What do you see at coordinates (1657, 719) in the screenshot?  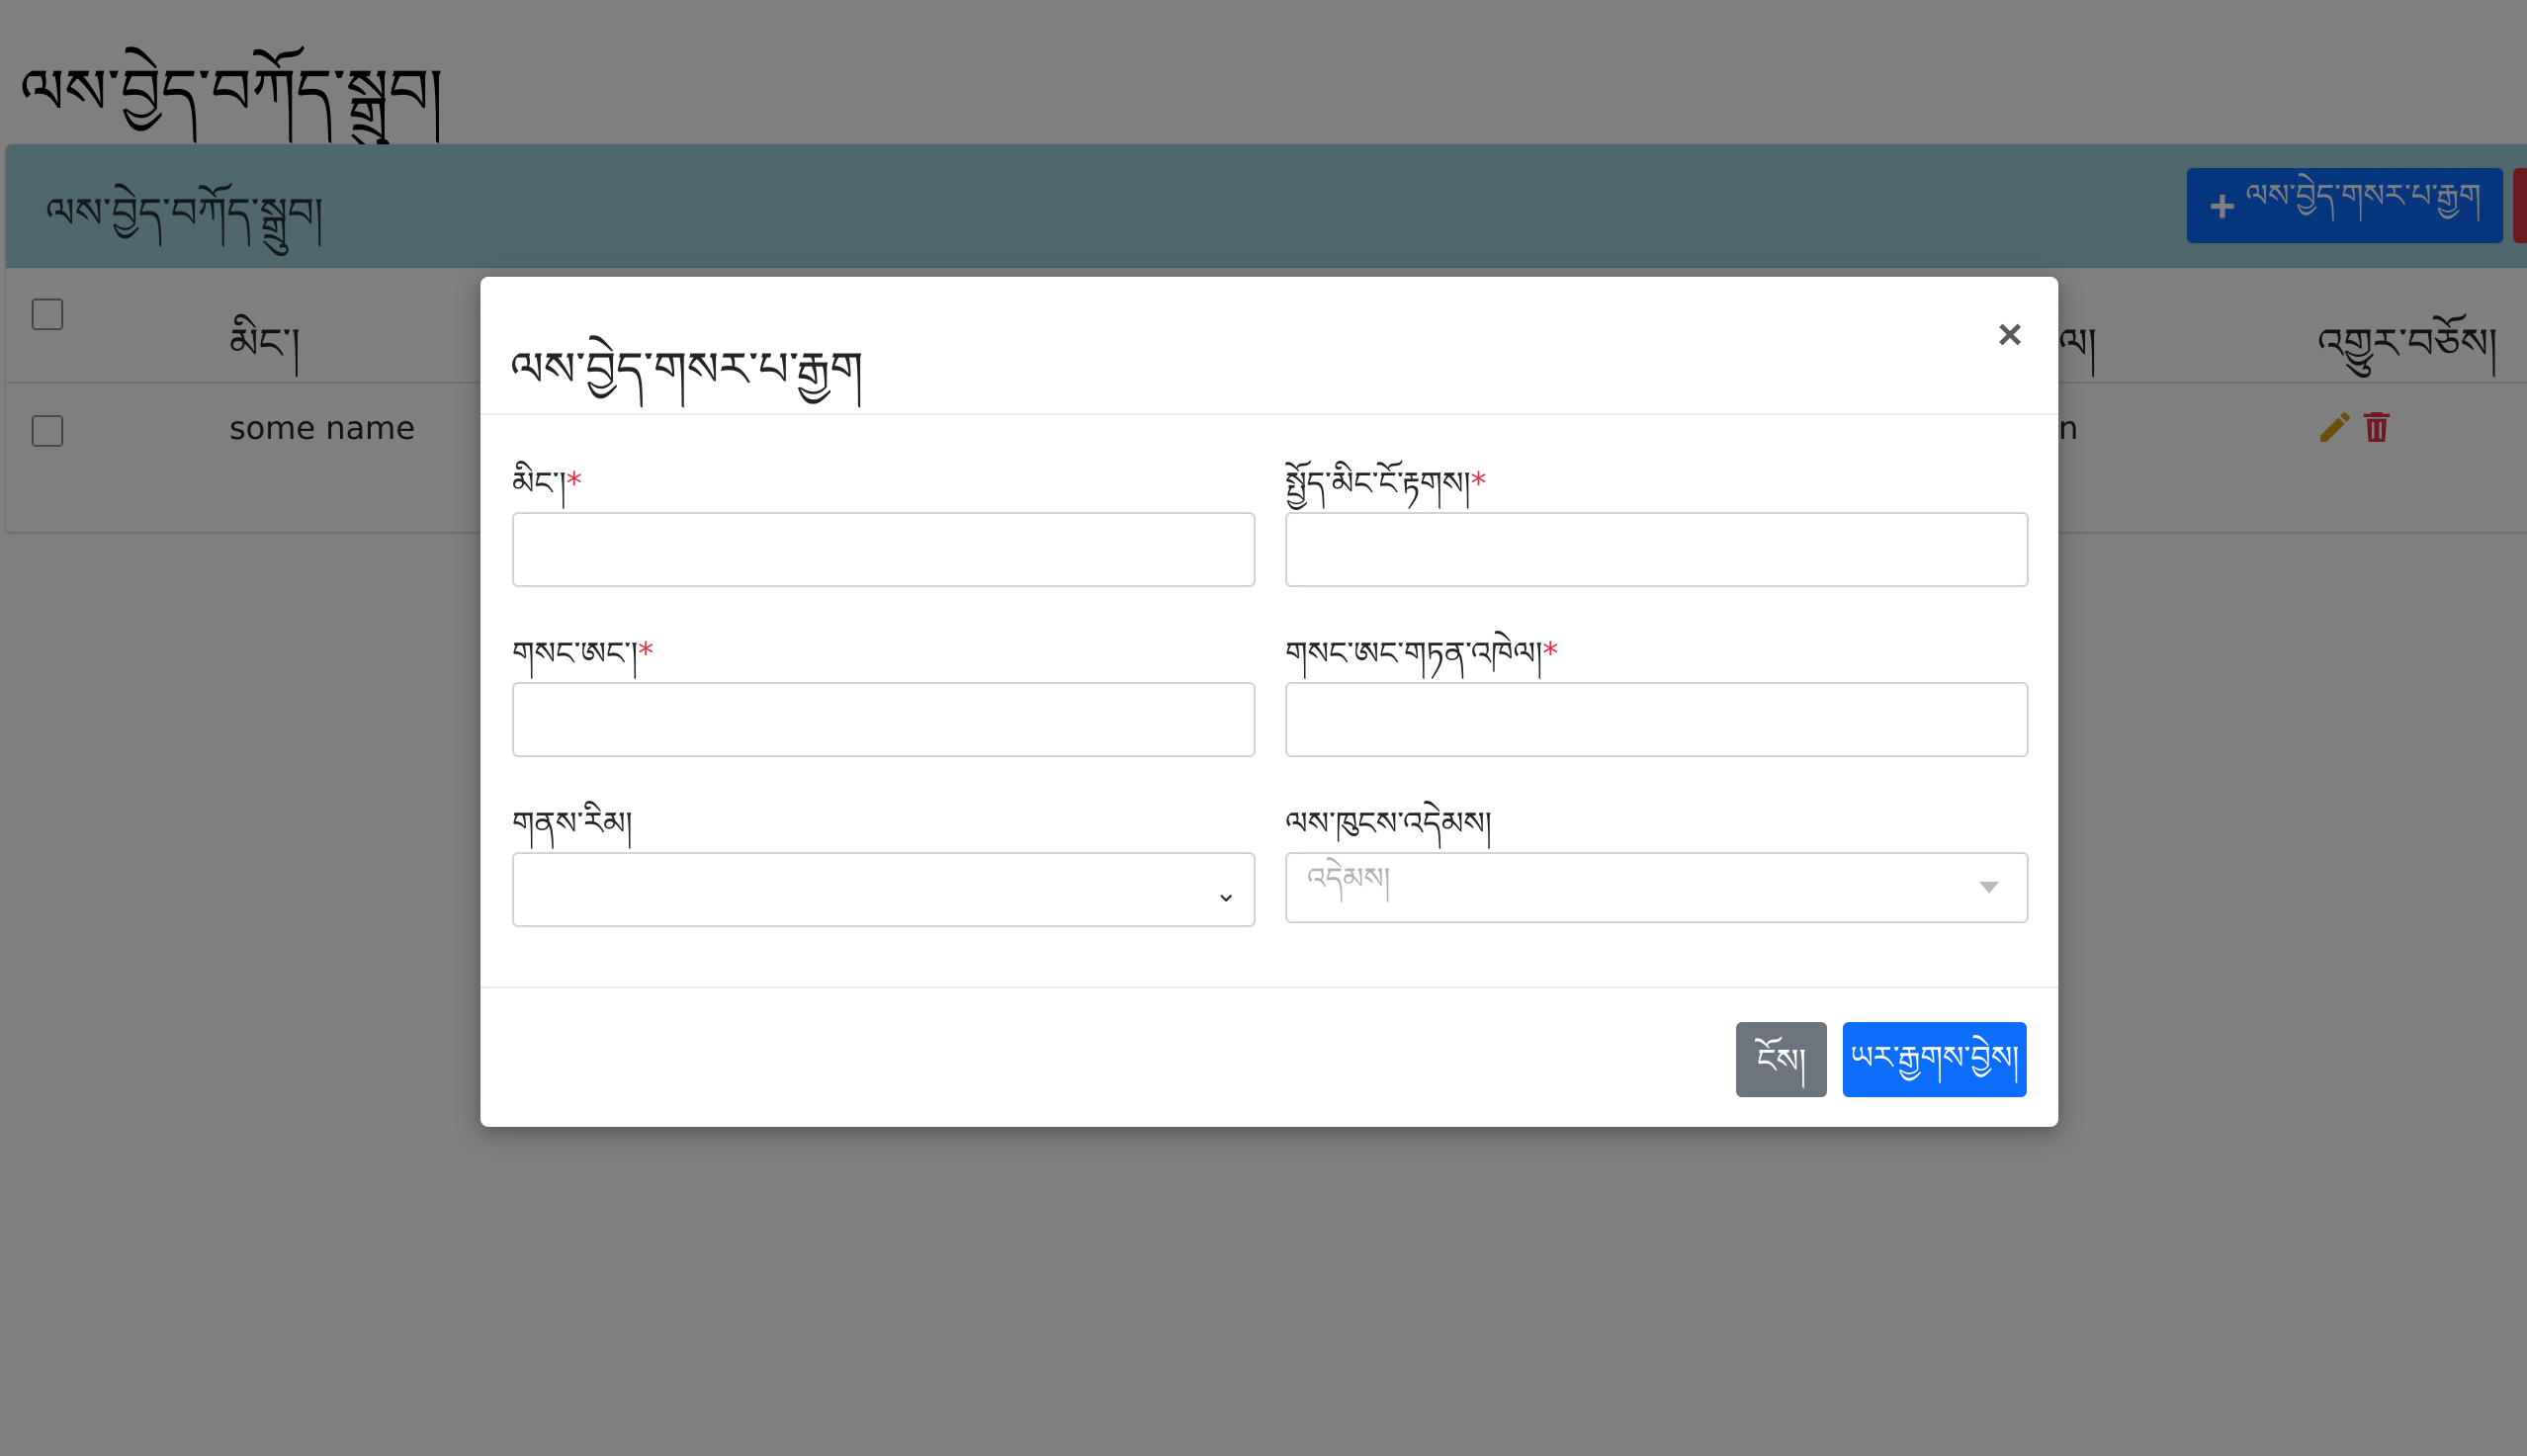 I see `password-confirm-input` at bounding box center [1657, 719].